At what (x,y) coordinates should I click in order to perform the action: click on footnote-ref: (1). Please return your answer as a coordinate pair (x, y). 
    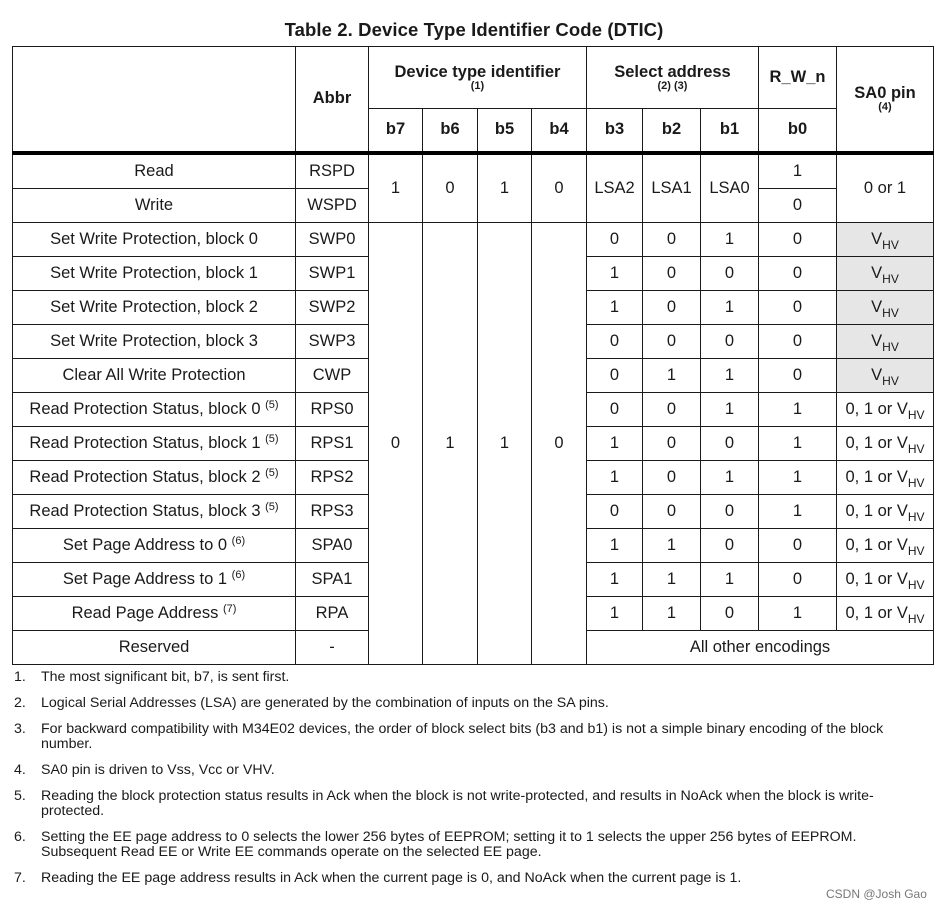
    Looking at the image, I should click on (477, 86).